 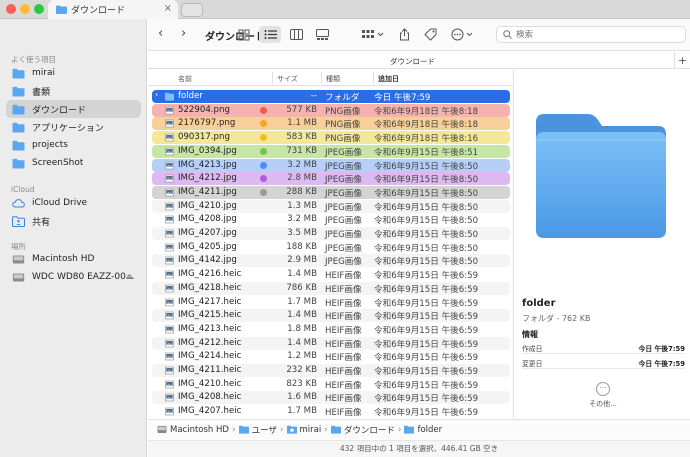 I want to click on column-name: 名前, so click(x=185, y=79).